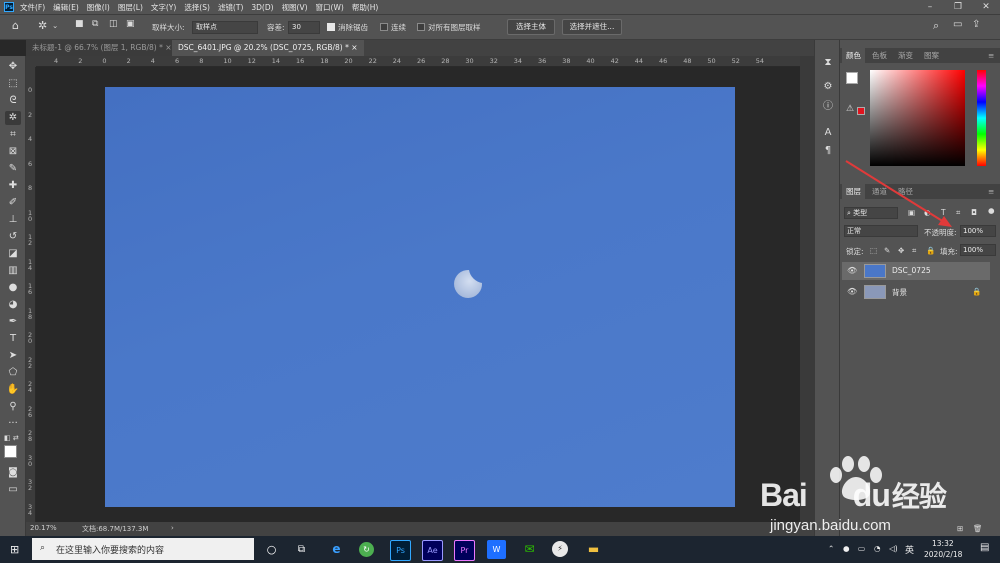 The height and width of the screenshot is (563, 1000). I want to click on windows-start-icon: ⊞, so click(14, 549).